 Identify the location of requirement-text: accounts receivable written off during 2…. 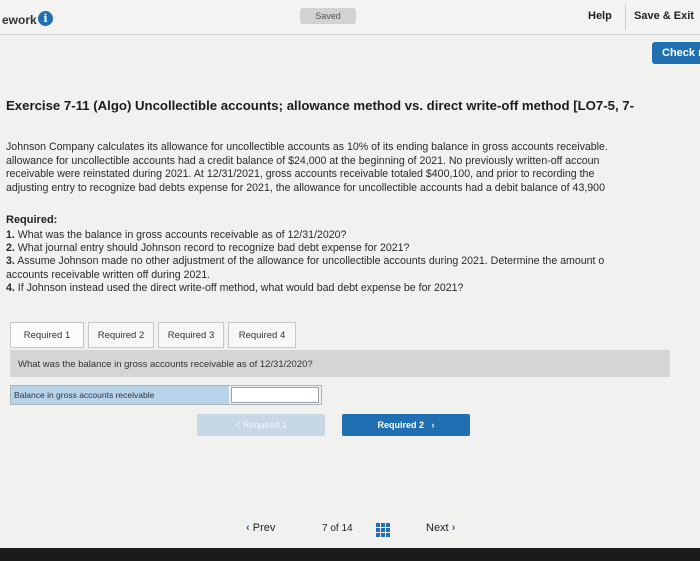
(108, 274).